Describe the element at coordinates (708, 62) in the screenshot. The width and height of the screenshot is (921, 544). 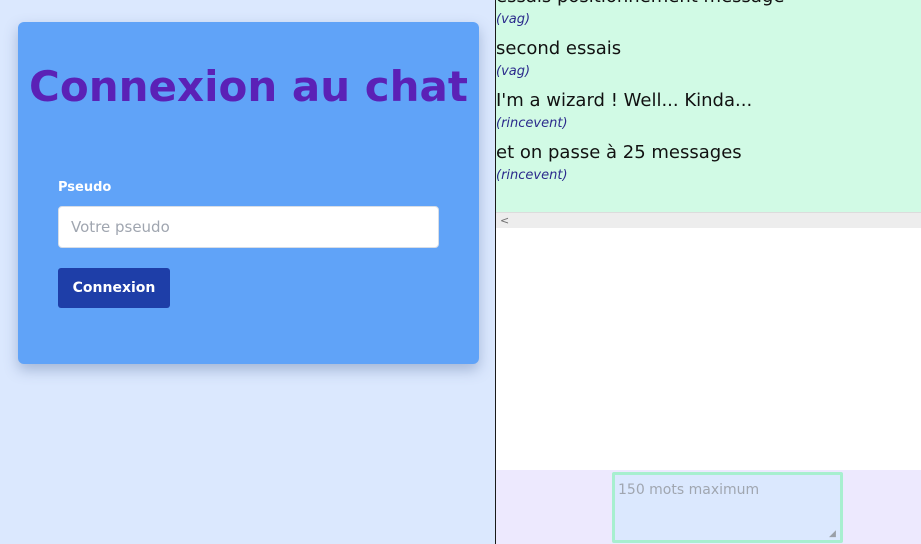
I see `message-item: second essais (vag)` at that location.